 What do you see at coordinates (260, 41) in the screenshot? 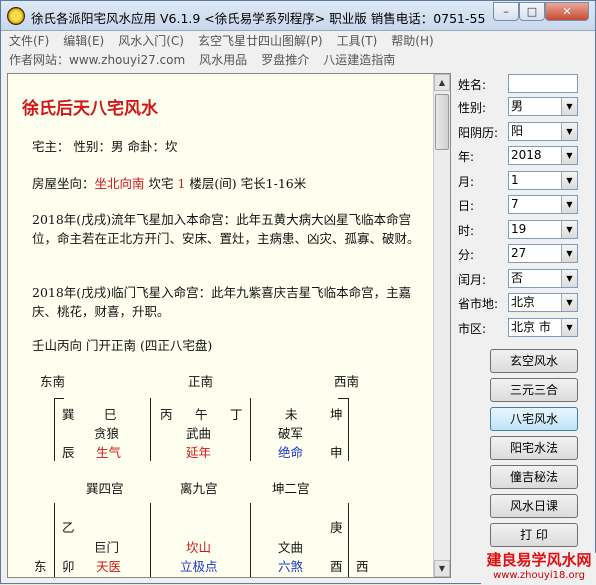
I see `menu-flying-star: 玄空飞星廿四山图解(P)` at bounding box center [260, 41].